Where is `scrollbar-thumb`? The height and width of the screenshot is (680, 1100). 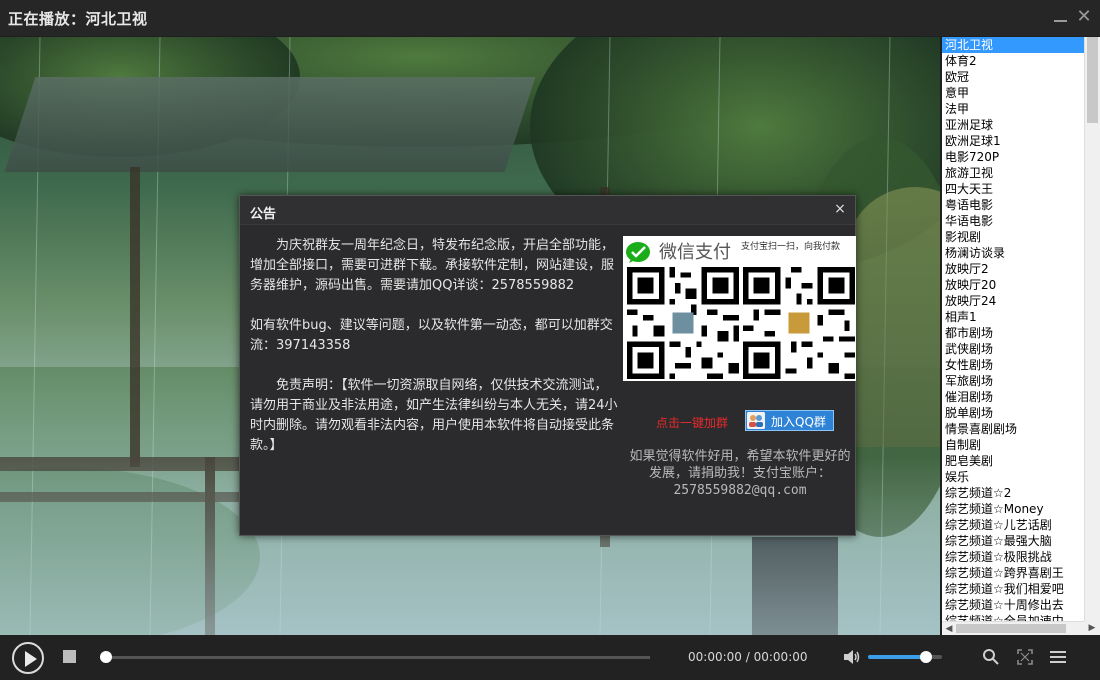 scrollbar-thumb is located at coordinates (1092, 80).